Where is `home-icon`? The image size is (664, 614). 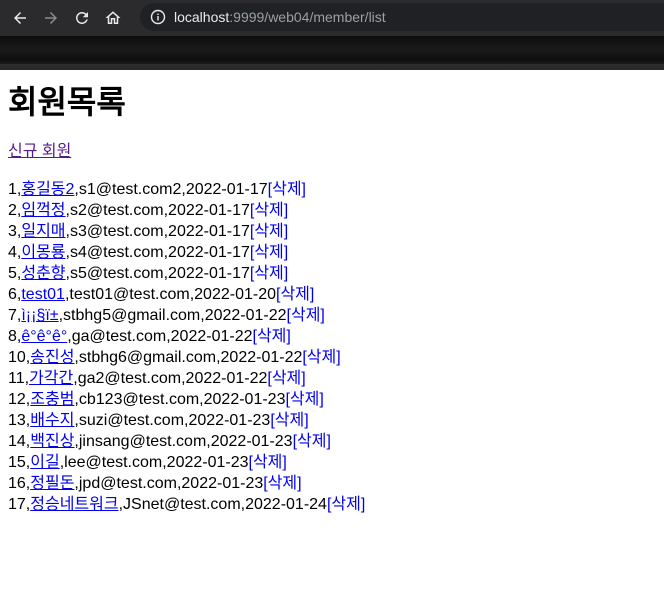 home-icon is located at coordinates (113, 17).